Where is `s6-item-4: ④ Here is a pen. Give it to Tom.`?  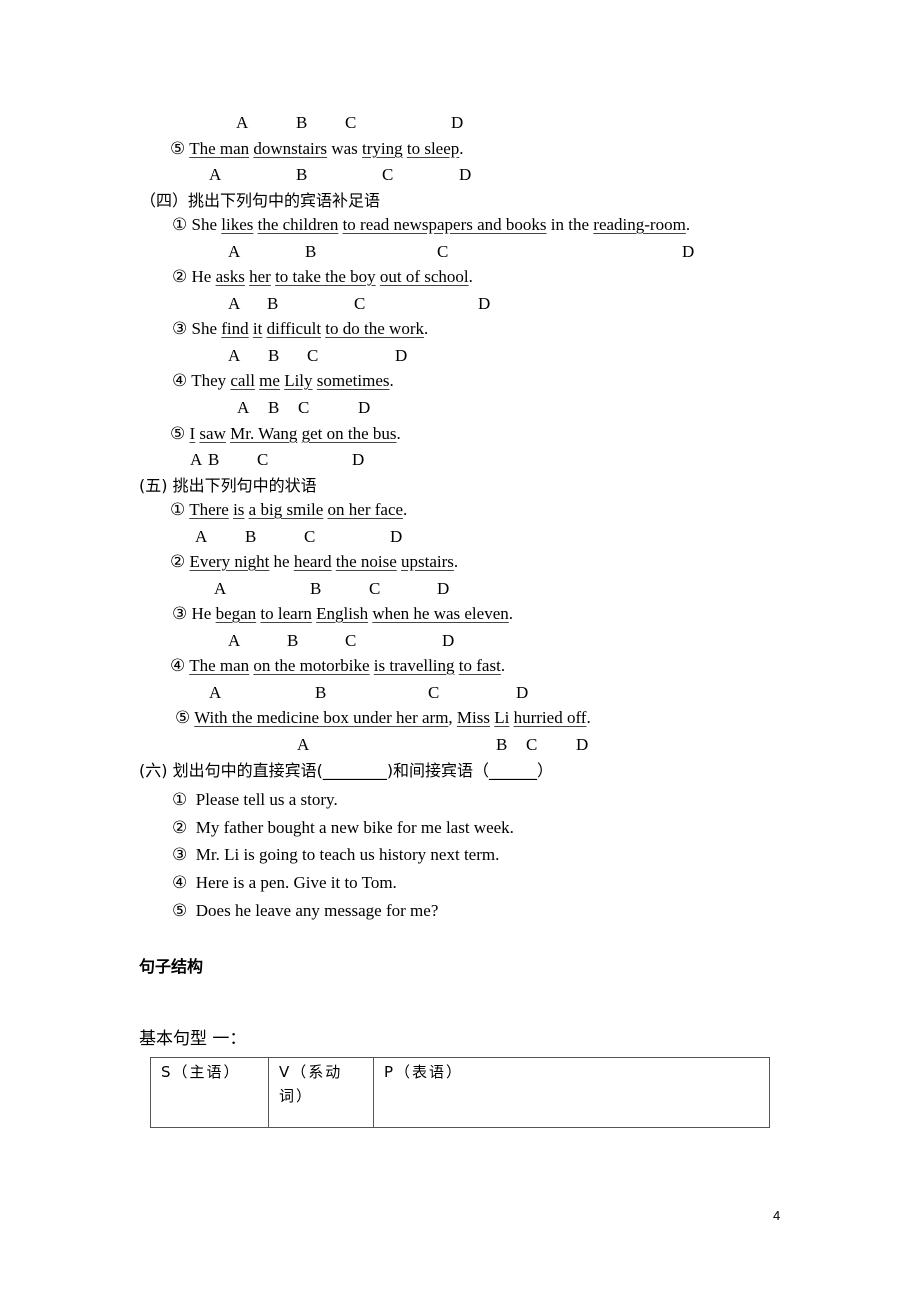
s6-item-4: ④ Here is a pen. Give it to Tom. is located at coordinates (284, 883).